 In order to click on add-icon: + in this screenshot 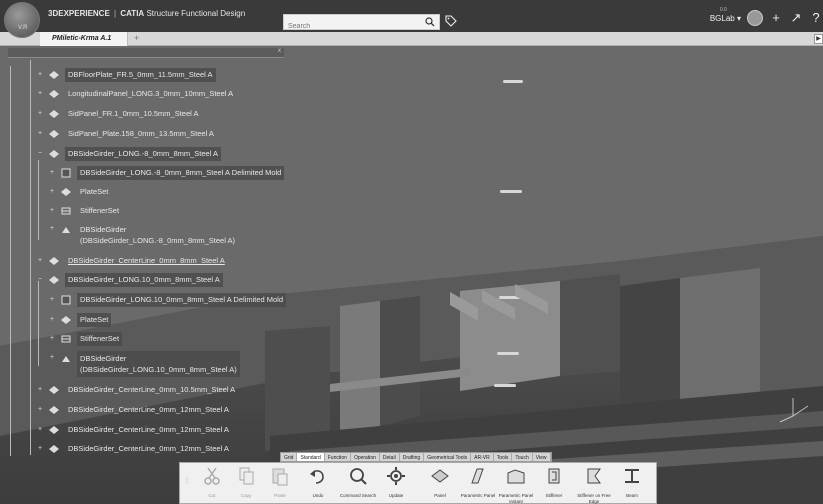, I will do `click(776, 18)`.